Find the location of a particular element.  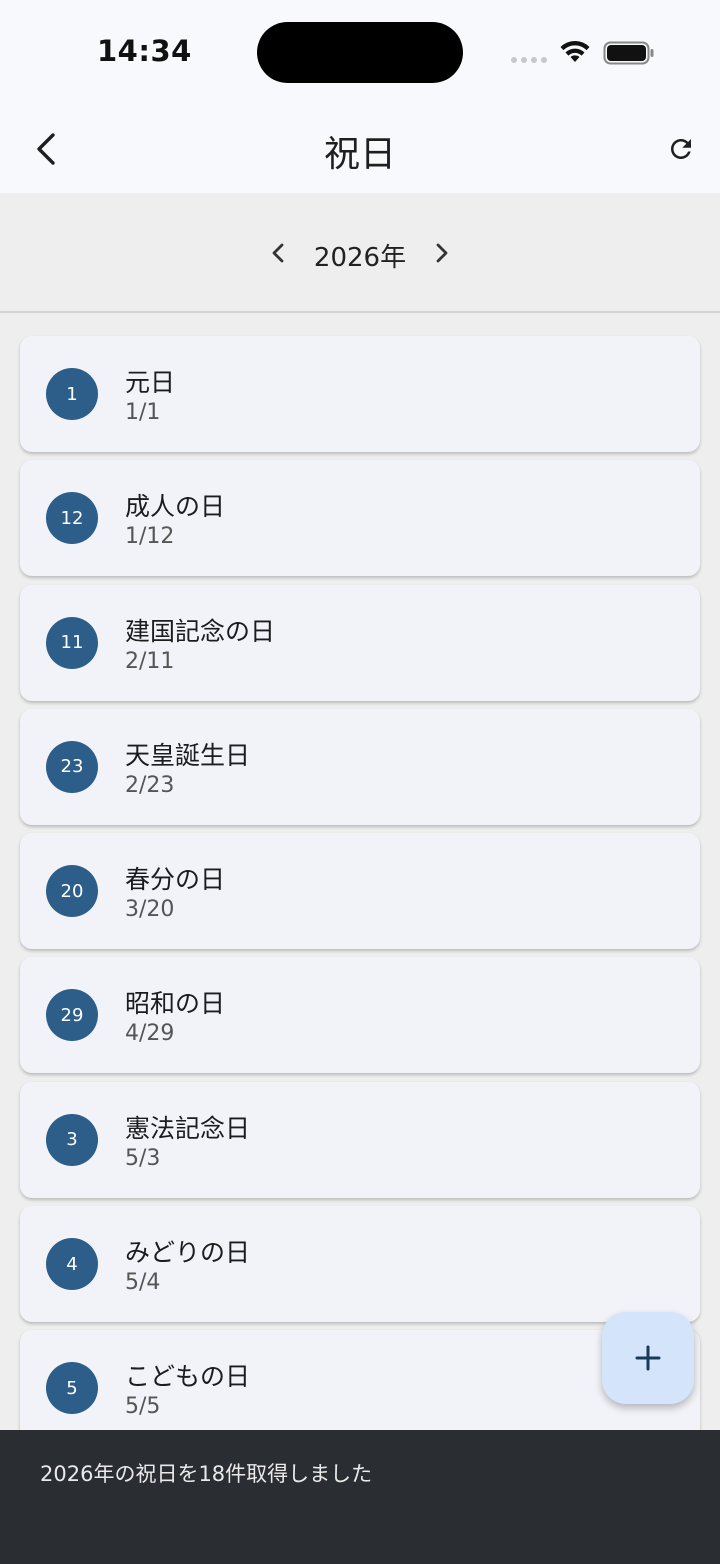

day-avatar: 4 is located at coordinates (72, 1264).